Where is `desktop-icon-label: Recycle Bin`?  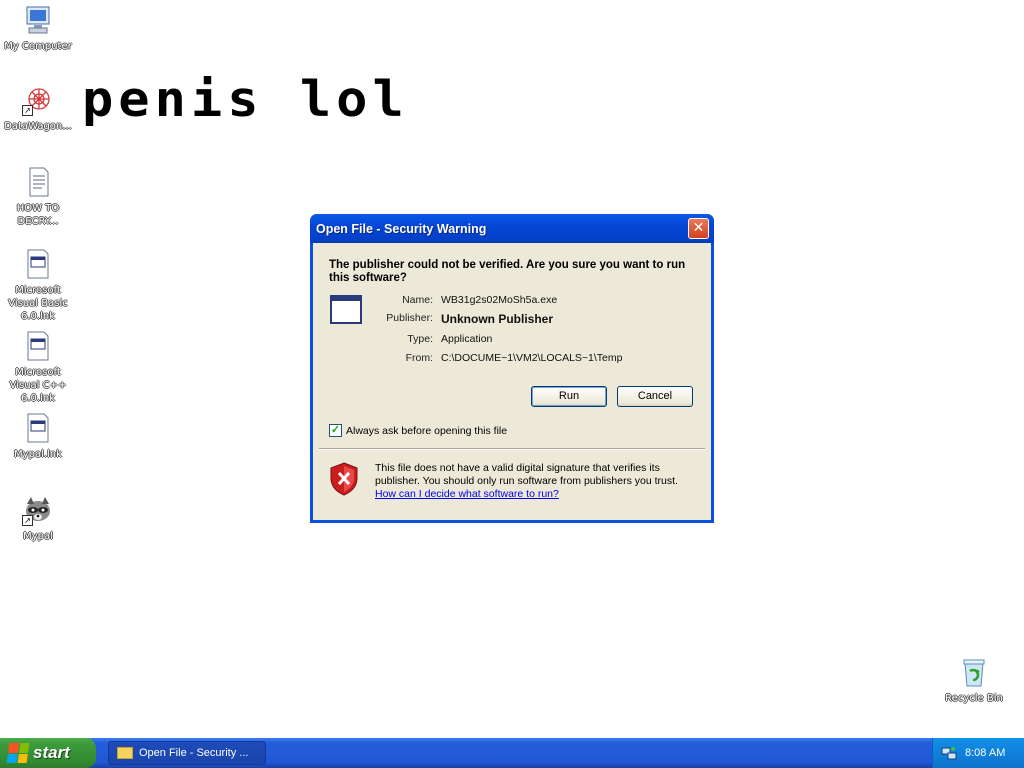 desktop-icon-label: Recycle Bin is located at coordinates (974, 698).